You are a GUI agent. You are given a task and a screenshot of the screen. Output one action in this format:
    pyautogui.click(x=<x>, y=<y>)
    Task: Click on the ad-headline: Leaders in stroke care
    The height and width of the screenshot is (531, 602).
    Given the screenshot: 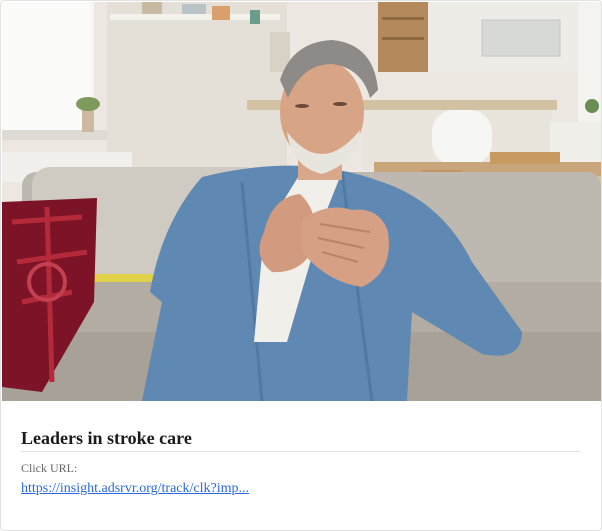 What is the action you would take?
    pyautogui.click(x=301, y=438)
    